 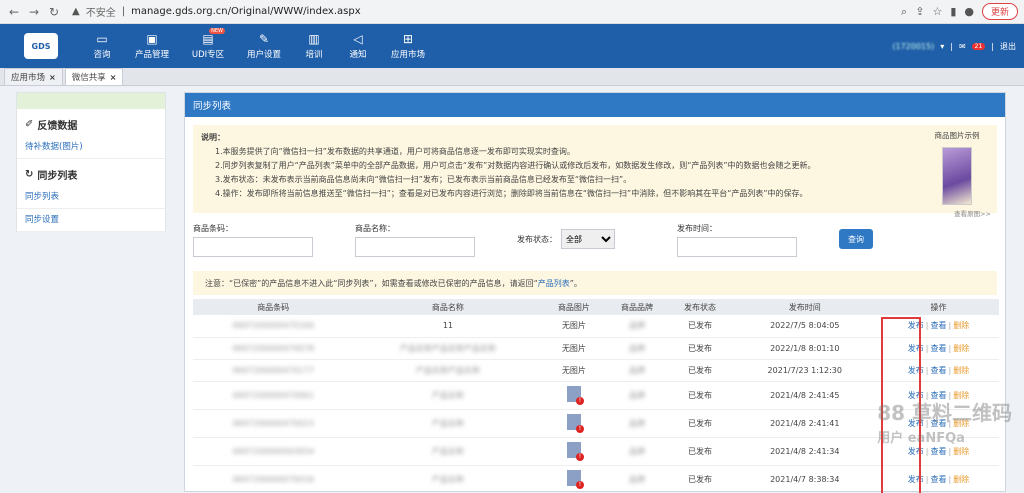 I want to click on sidebar-item-sync-list: 同步列表, so click(x=91, y=197).